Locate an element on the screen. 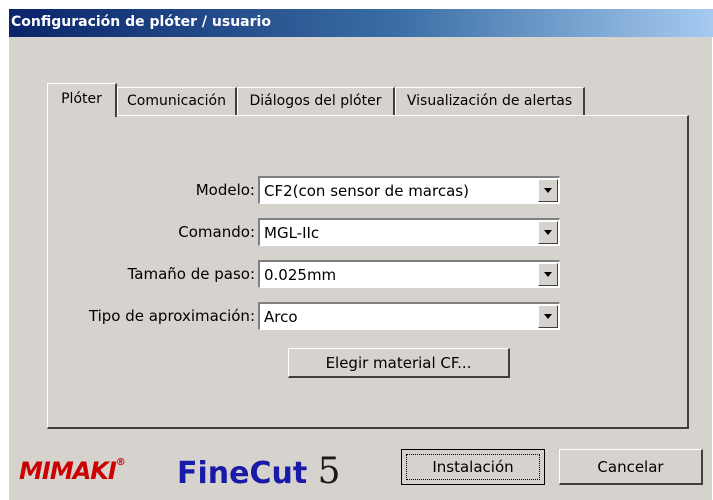 Image resolution: width=713 pixels, height=500 pixels. tamano-paso-label: Tamaño de paso: is located at coordinates (191, 274).